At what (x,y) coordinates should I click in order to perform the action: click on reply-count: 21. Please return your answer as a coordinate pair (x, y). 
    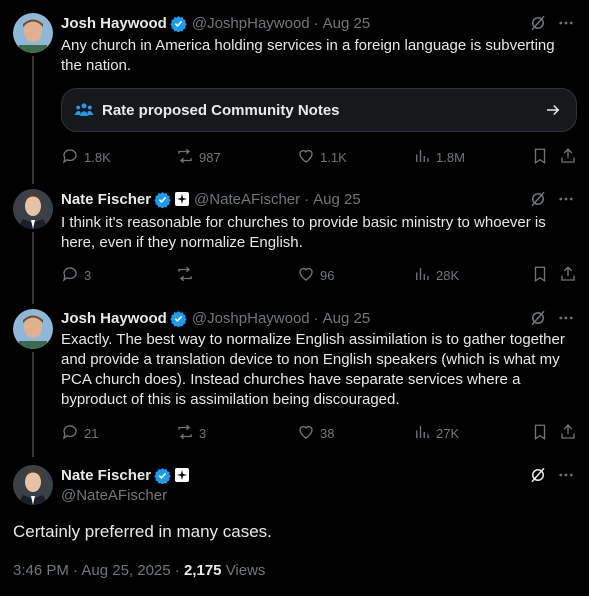
    Looking at the image, I should click on (91, 433).